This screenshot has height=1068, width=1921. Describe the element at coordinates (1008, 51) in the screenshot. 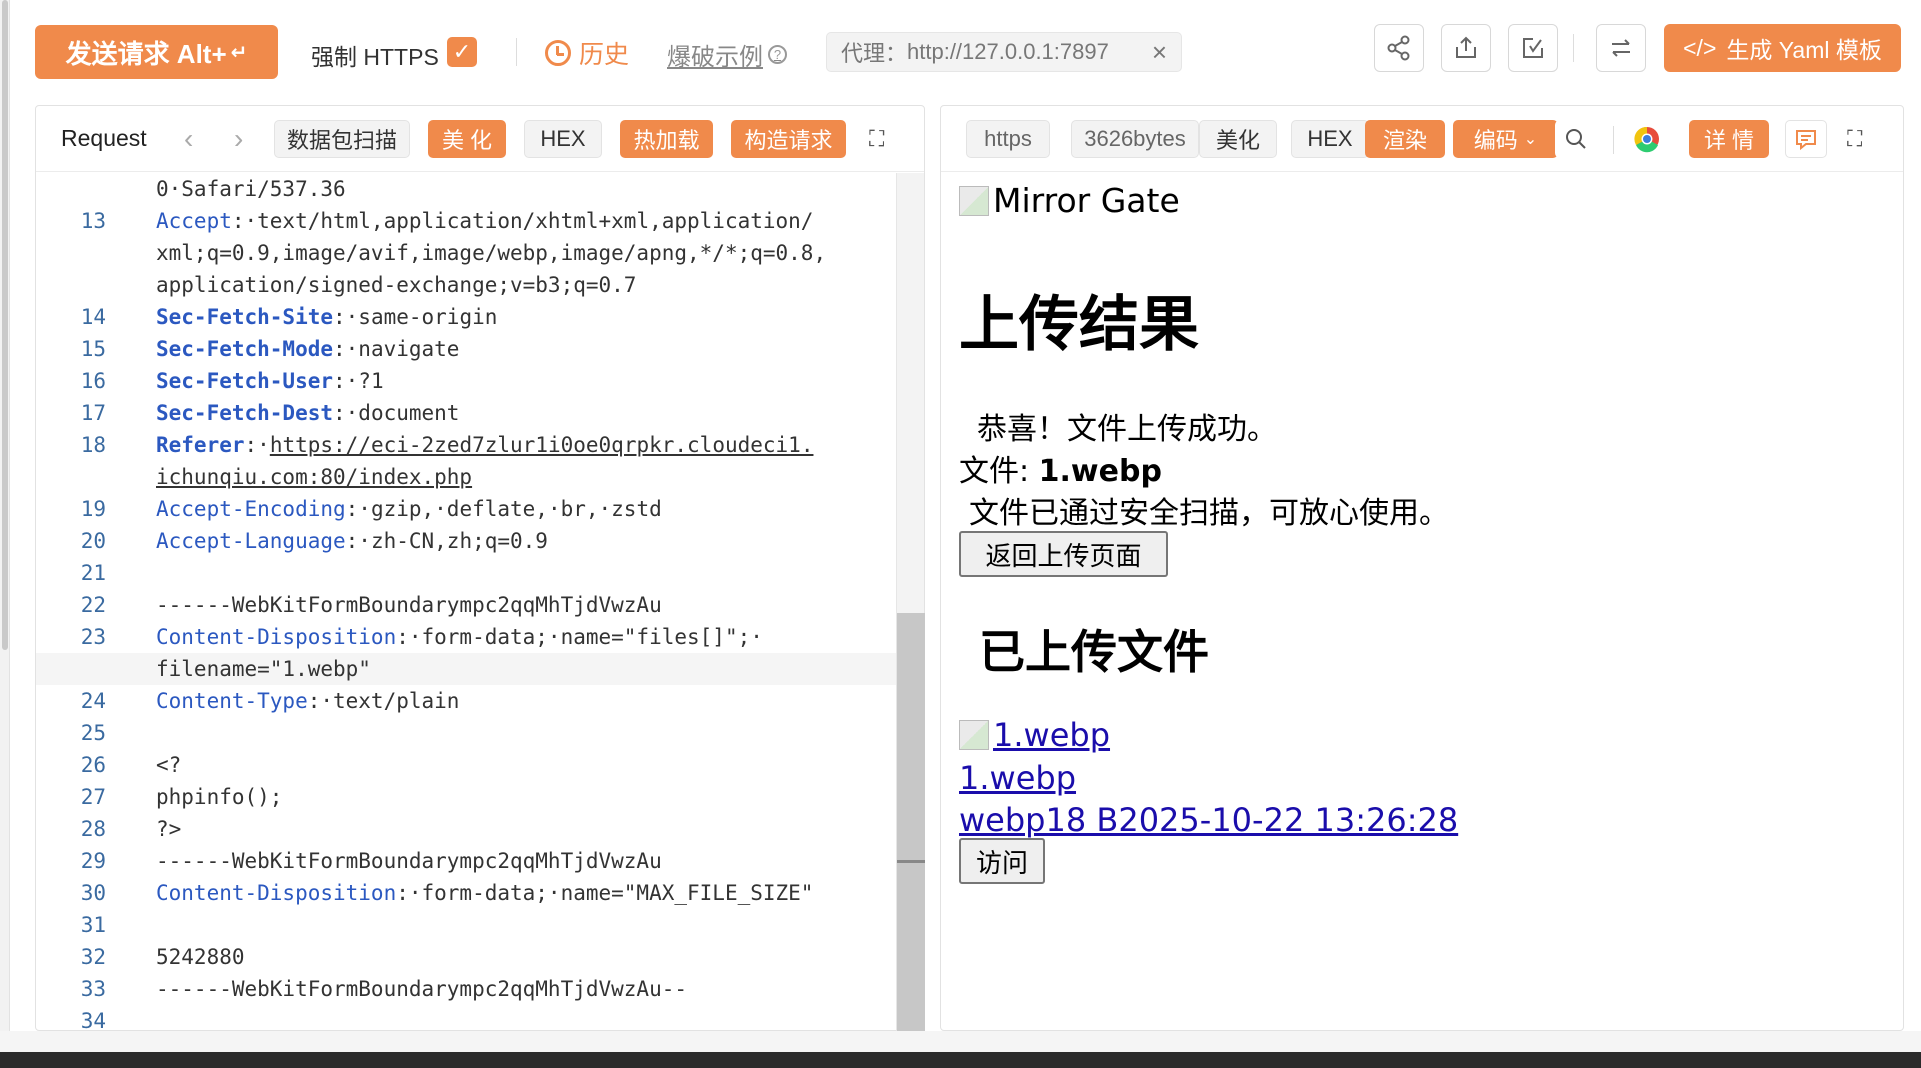

I see `proxy-value: http://127.0.0.1:7897` at that location.